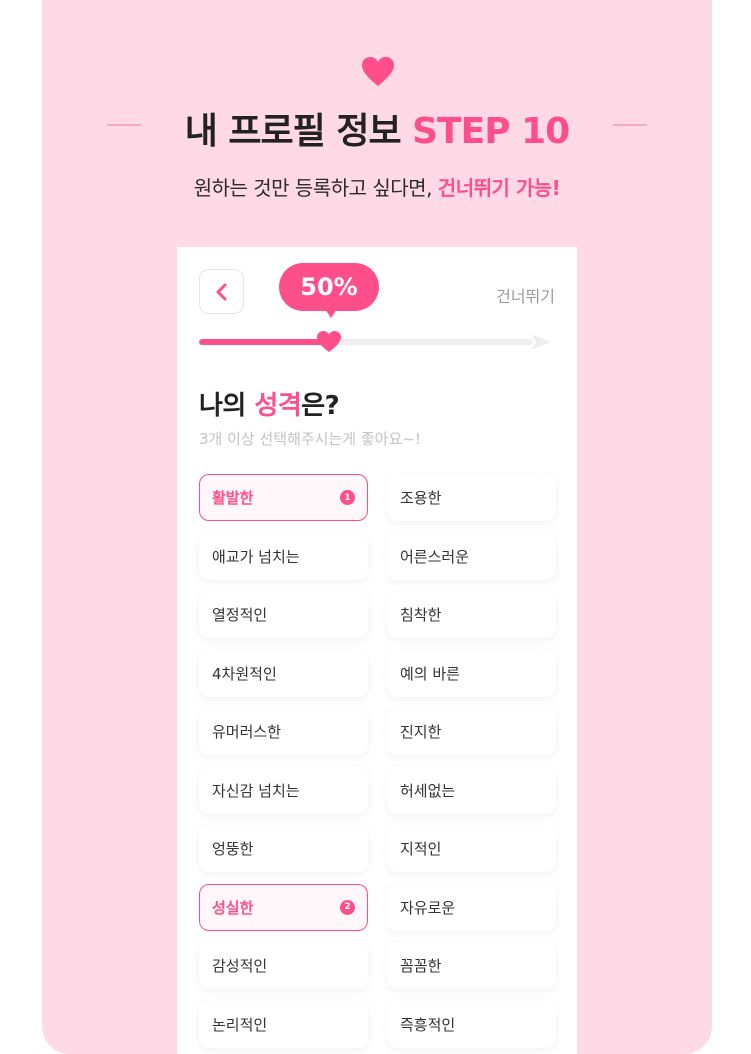 This screenshot has width=751, height=1054. I want to click on heart-icon, so click(378, 71).